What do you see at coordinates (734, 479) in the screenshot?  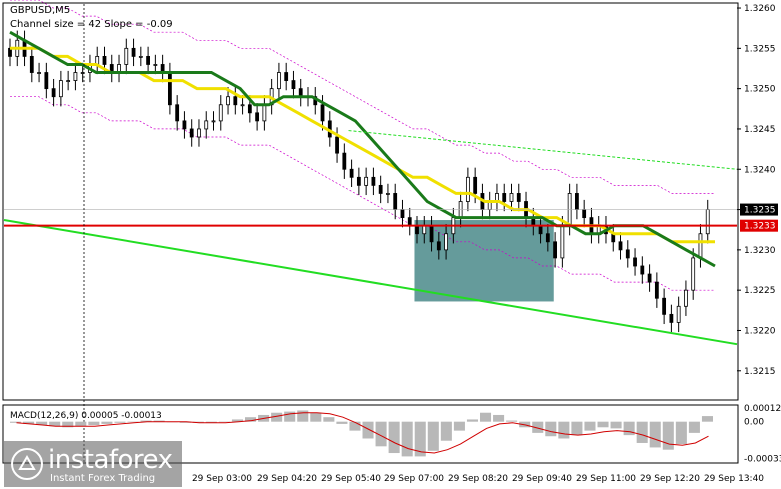 I see `x-tick-label: 29 Sep 13:40` at bounding box center [734, 479].